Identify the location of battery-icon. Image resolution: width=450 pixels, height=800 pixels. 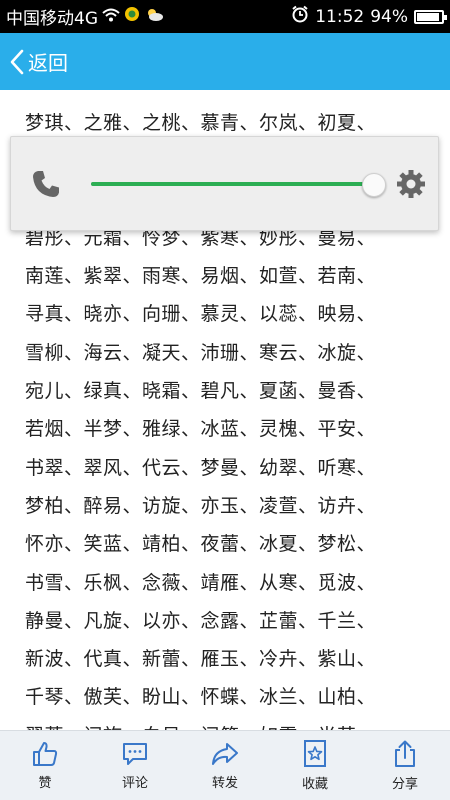
(430, 16).